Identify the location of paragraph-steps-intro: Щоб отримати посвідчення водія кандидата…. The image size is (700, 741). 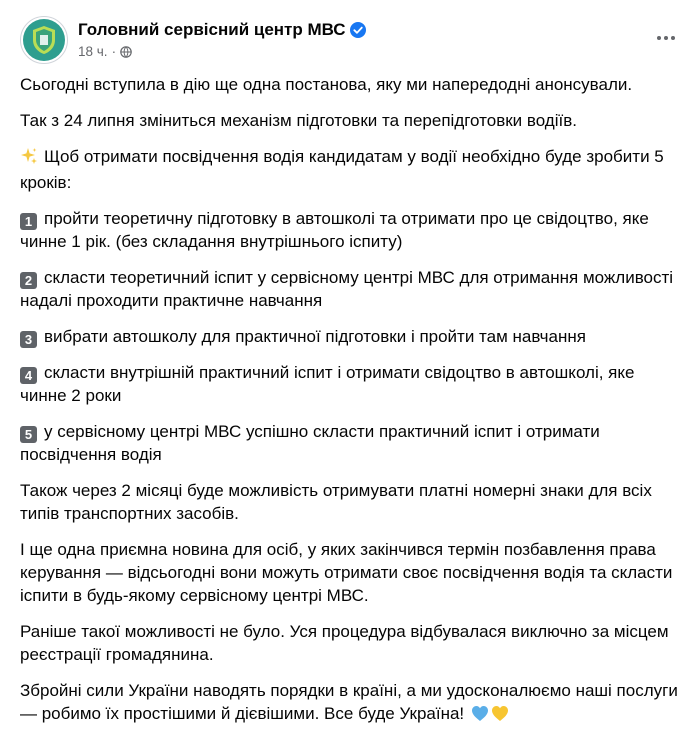
(350, 169).